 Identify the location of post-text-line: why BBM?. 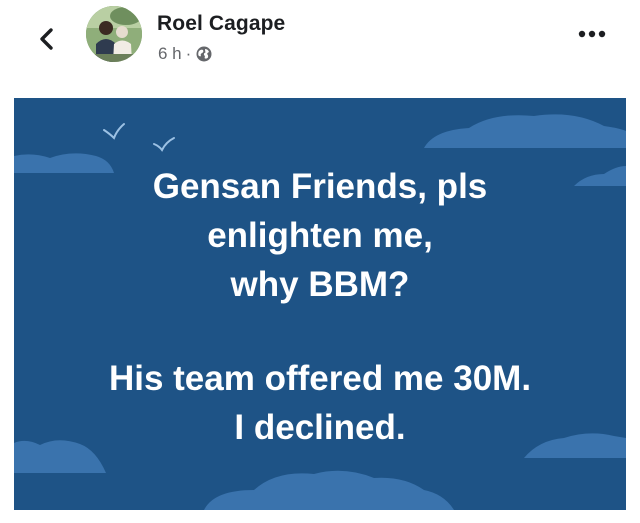
(320, 284).